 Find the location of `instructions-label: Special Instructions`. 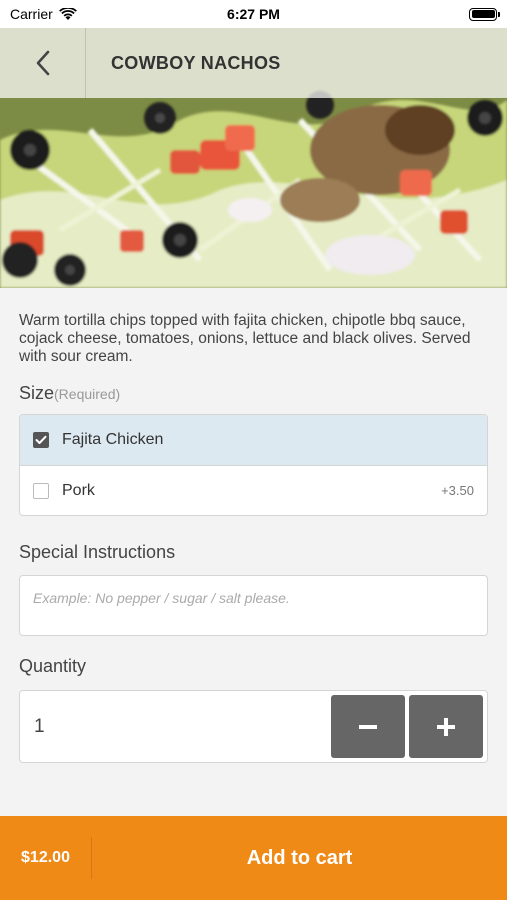

instructions-label: Special Instructions is located at coordinates (97, 552).